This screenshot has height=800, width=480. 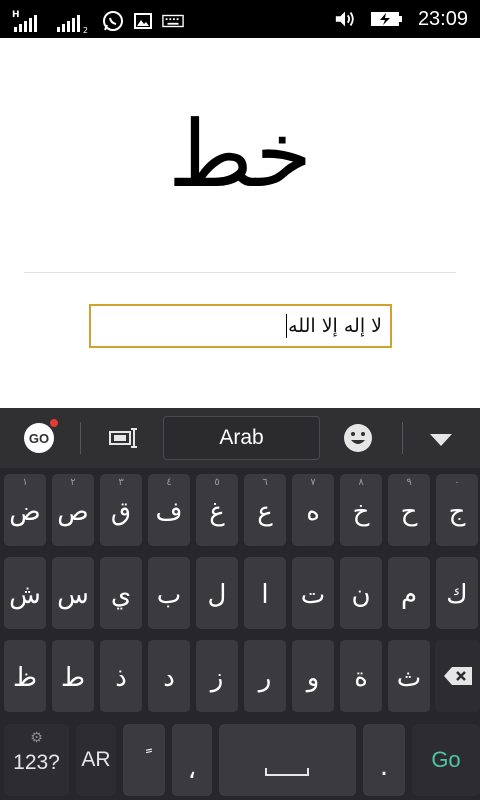 I want to click on key-char: ل, so click(x=217, y=595).